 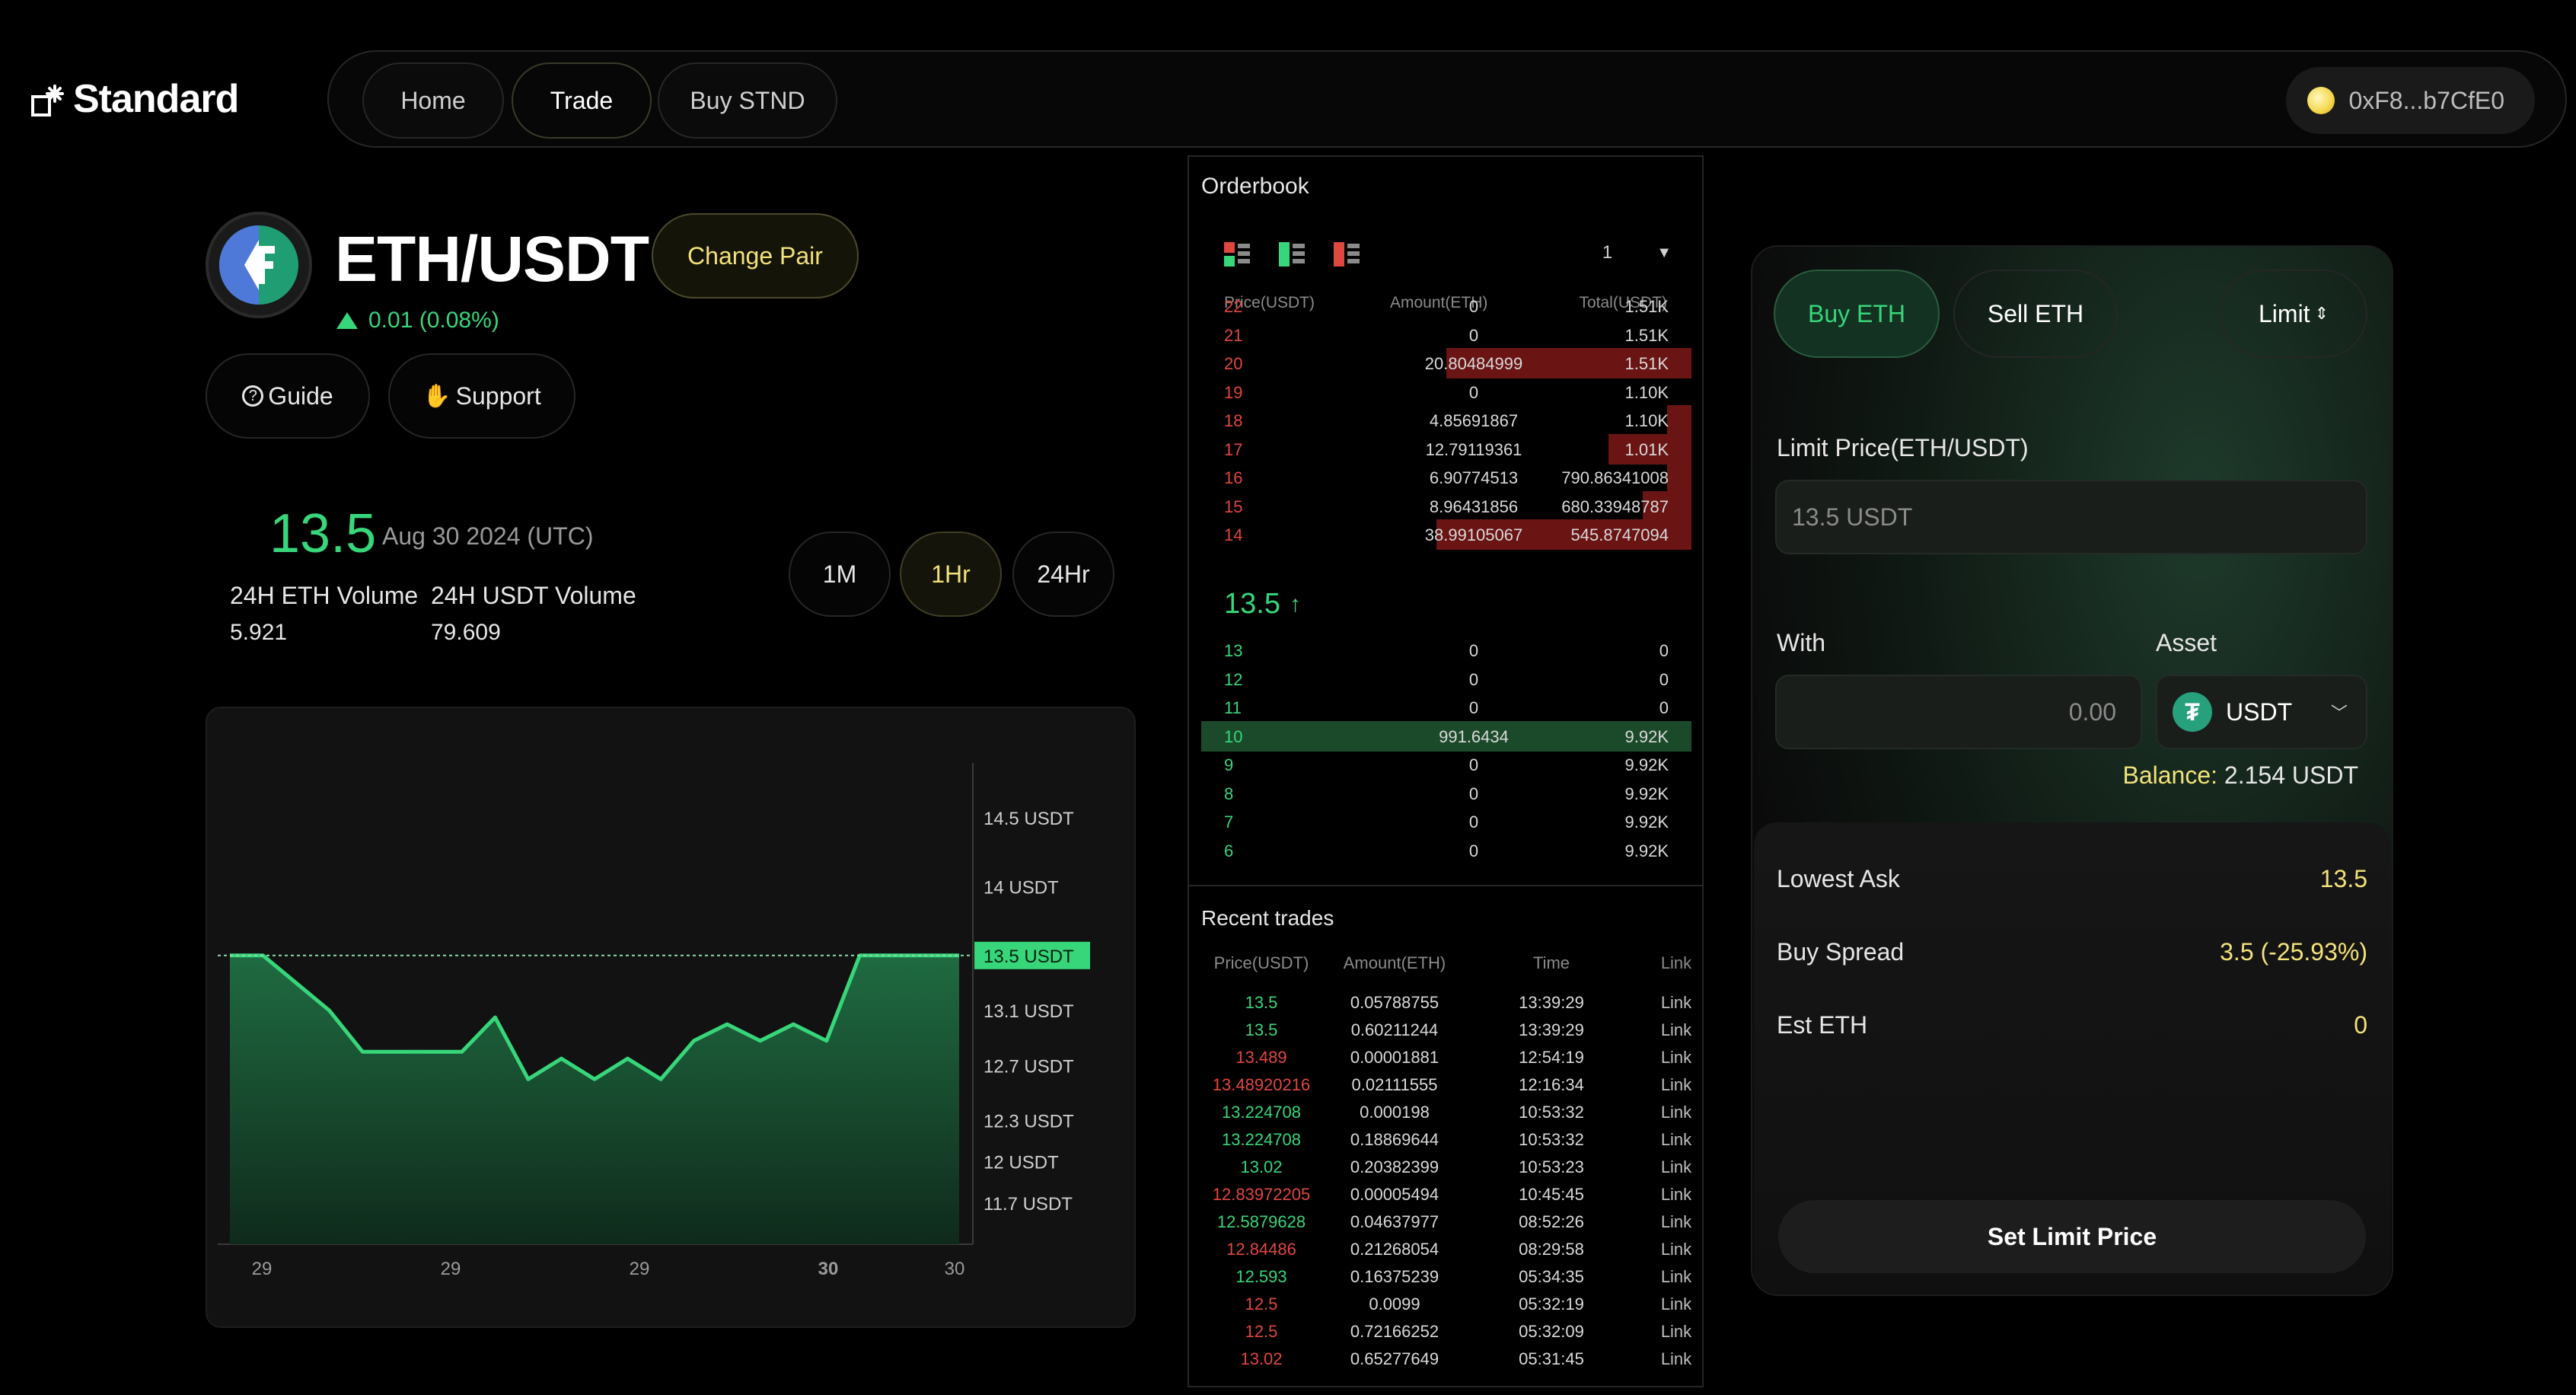 I want to click on trade-time: 10:45:45, so click(x=1552, y=1194).